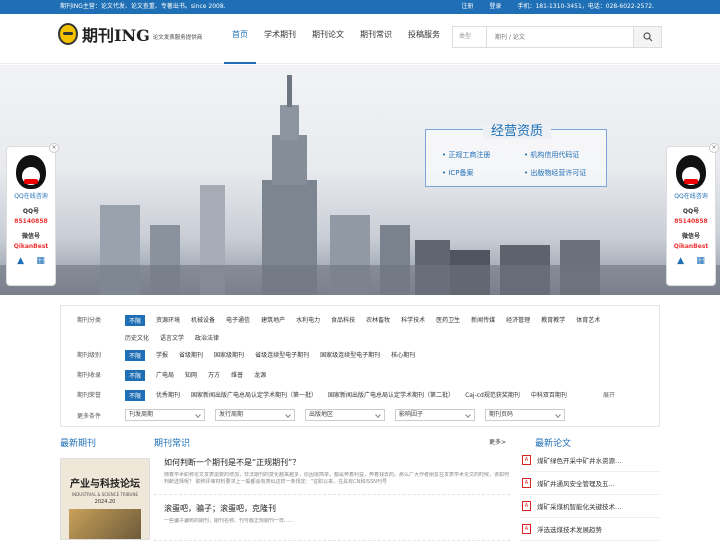 Image resolution: width=720 pixels, height=541 pixels. Describe the element at coordinates (191, 375) in the screenshot. I see `filter-option: 知网` at that location.